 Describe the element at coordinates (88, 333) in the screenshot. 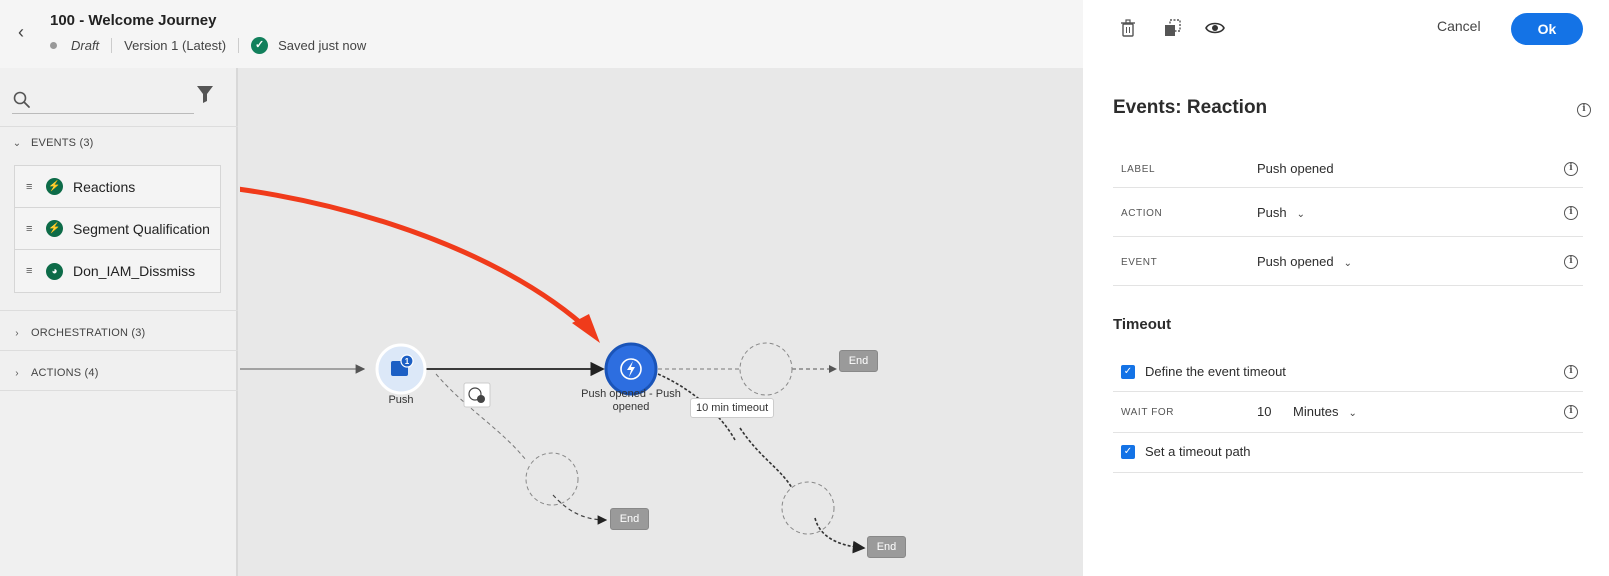

I see `section-label: ORCHESTRATION (3)` at that location.